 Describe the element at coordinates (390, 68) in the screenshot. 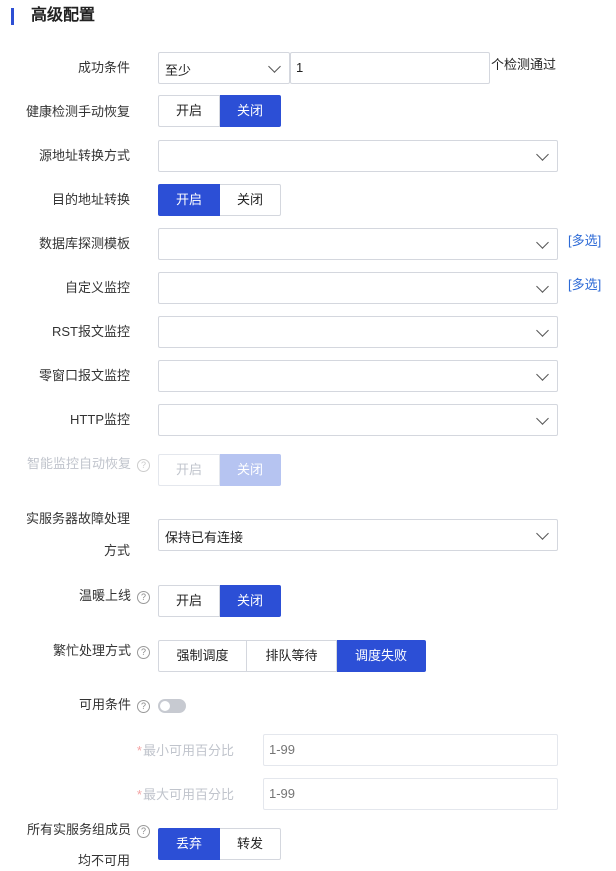

I see `success-count-input: 1` at that location.